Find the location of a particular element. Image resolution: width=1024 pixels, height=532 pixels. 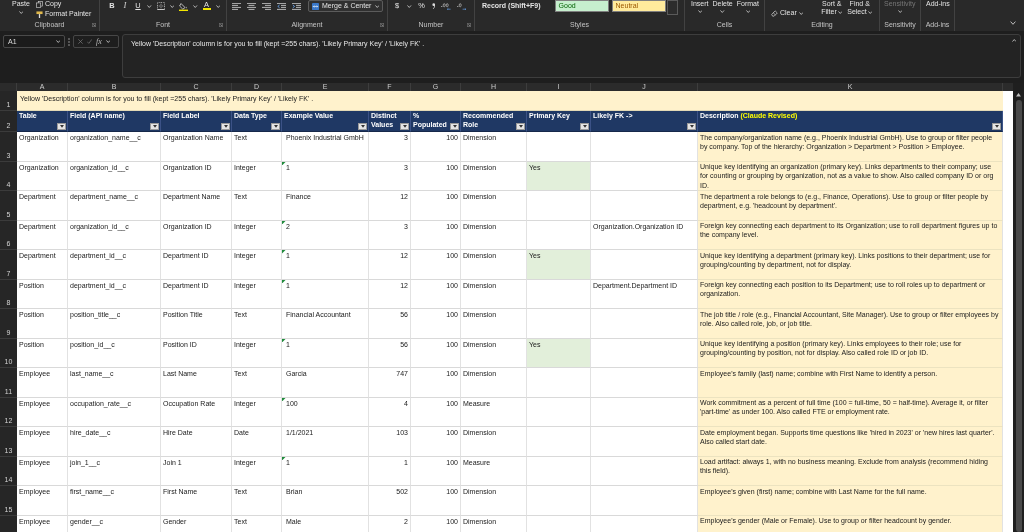

up-arrow-icon is located at coordinates (1018, 95).